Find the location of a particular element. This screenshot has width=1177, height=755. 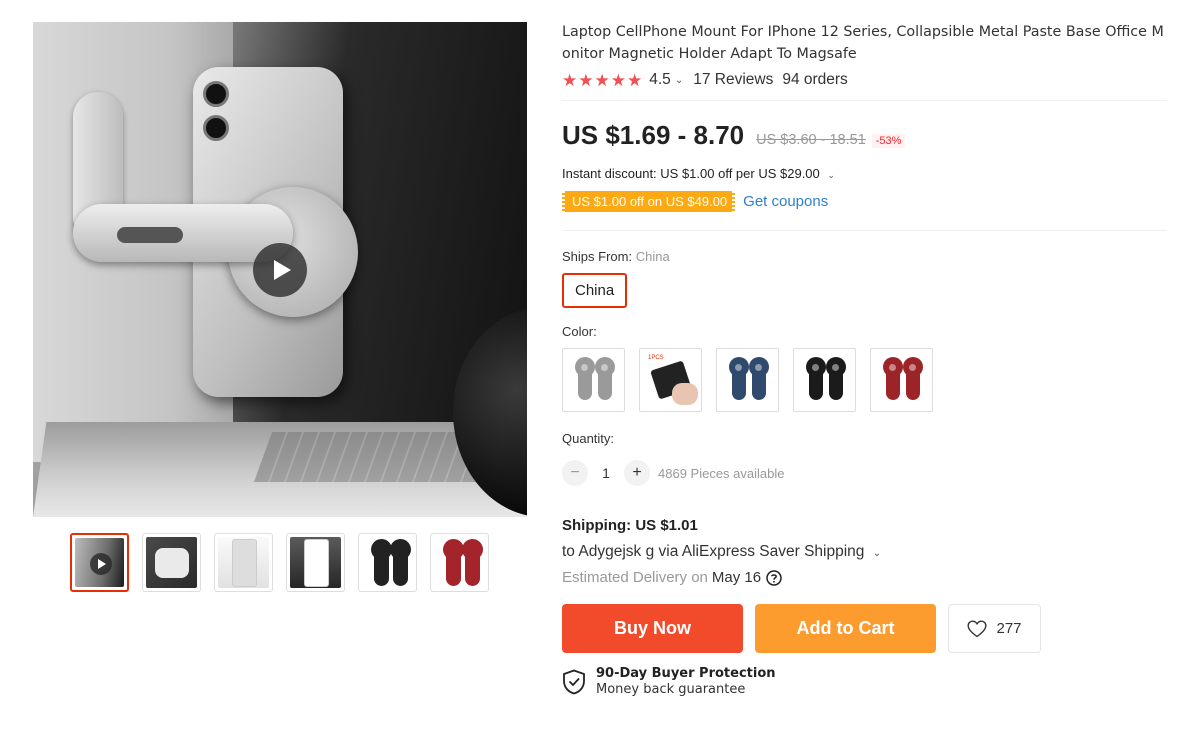

ships-from-label: Ships From: China is located at coordinates (864, 256).